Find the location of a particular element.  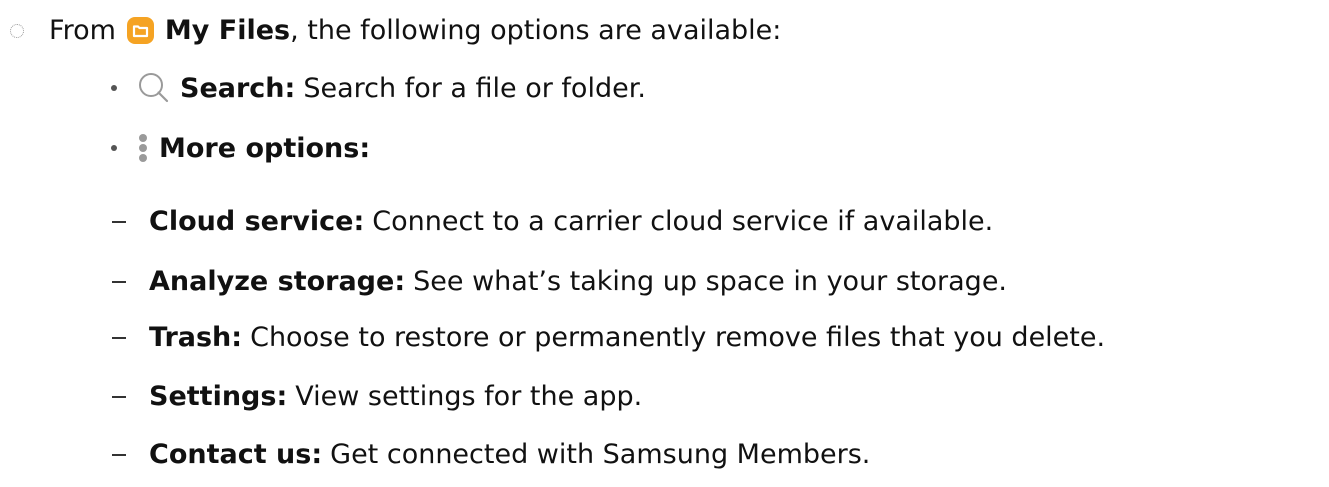

analyze-storage-label: Analyze storage is located at coordinates (272, 281).